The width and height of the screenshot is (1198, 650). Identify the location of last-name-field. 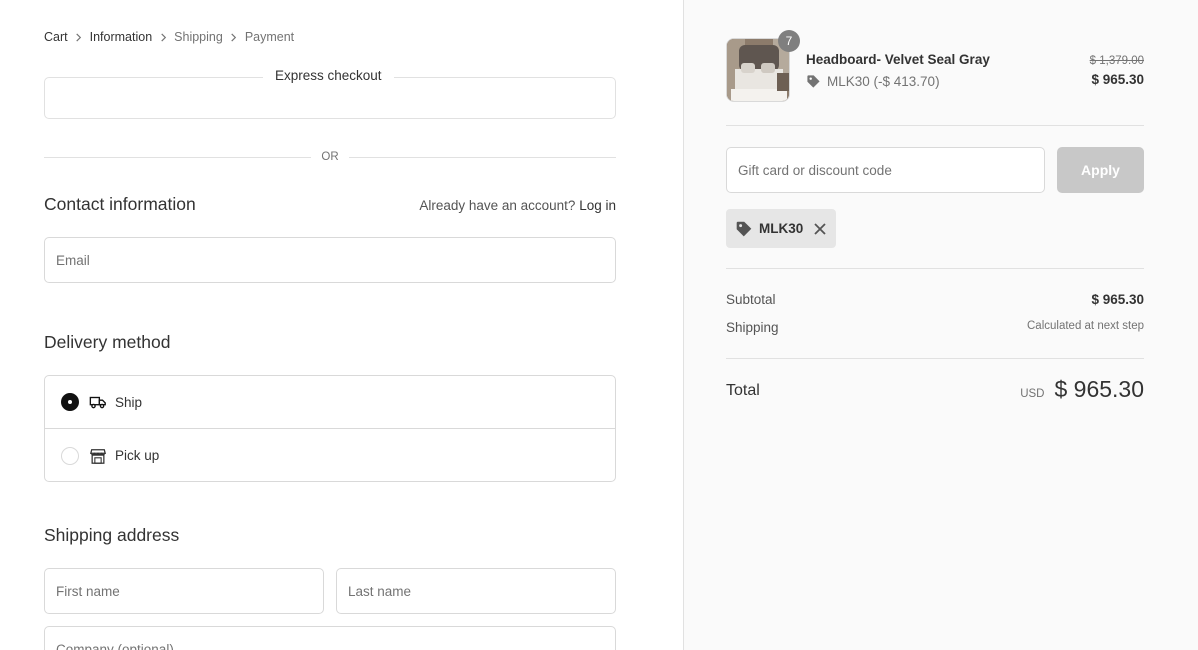
(476, 591).